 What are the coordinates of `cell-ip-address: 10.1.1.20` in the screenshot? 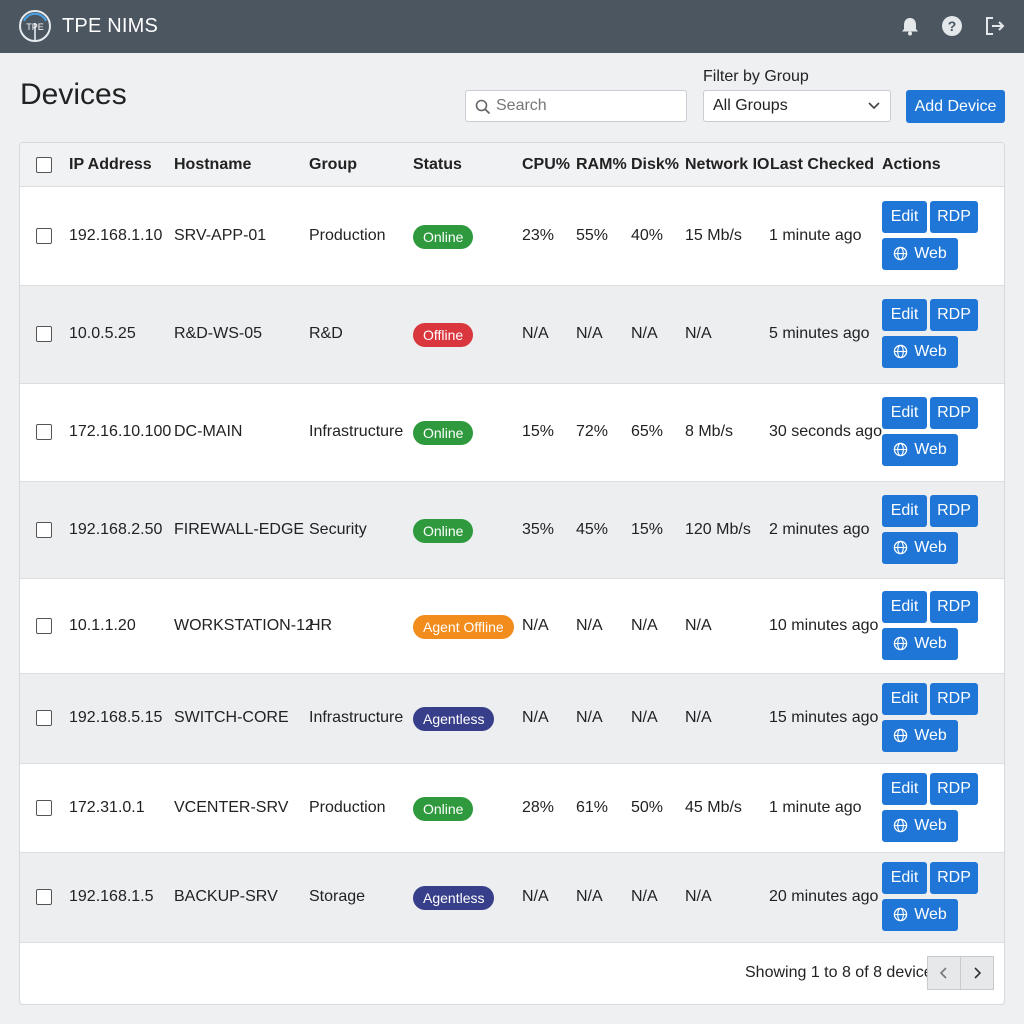 It's located at (102, 625).